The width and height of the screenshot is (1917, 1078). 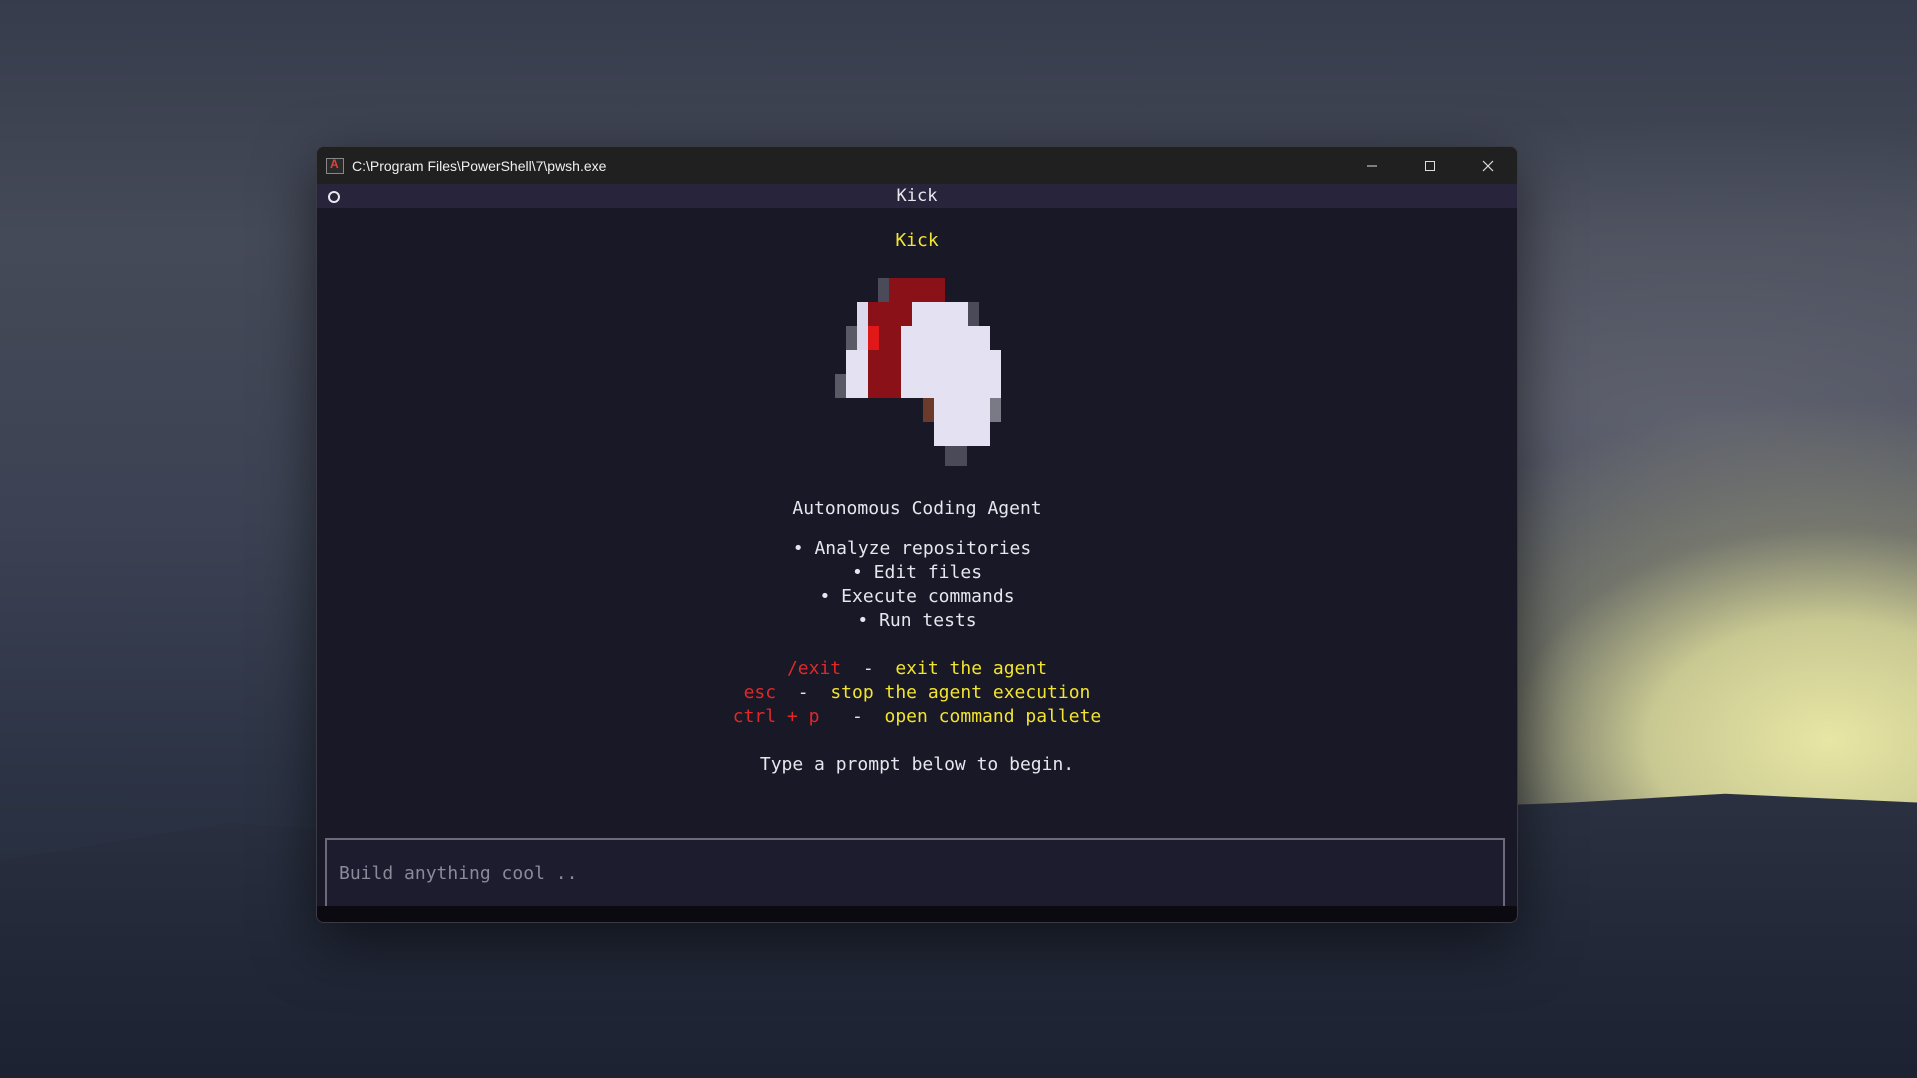 What do you see at coordinates (917, 914) in the screenshot?
I see `status-strip` at bounding box center [917, 914].